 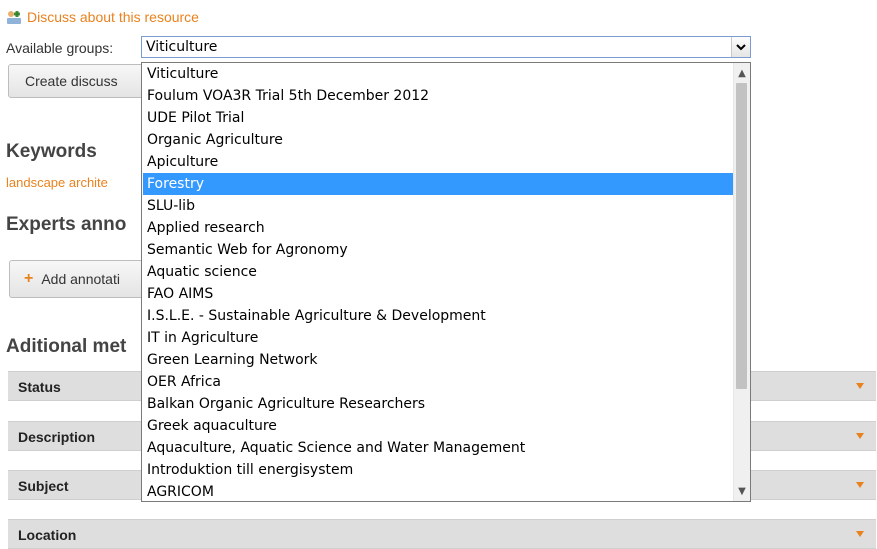 What do you see at coordinates (47, 535) in the screenshot?
I see `meta-bar-label: Location` at bounding box center [47, 535].